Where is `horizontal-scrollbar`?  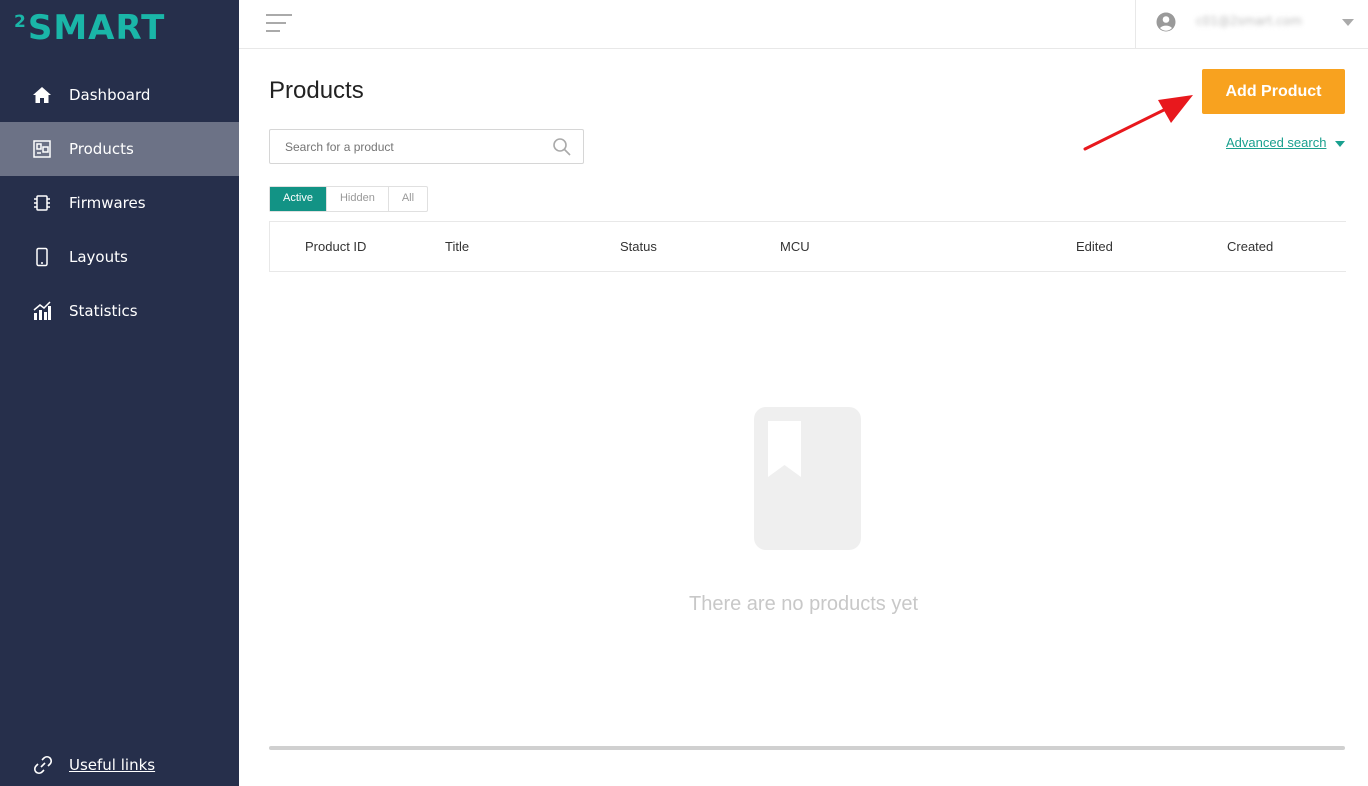 horizontal-scrollbar is located at coordinates (807, 748).